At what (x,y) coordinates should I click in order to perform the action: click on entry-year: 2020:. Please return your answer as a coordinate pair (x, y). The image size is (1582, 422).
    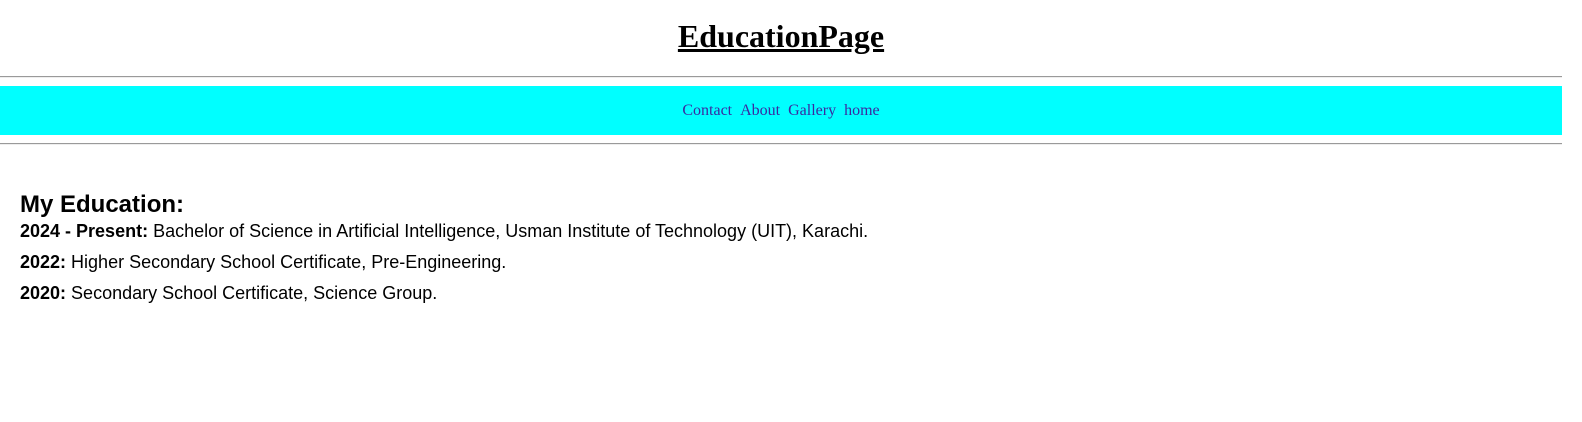
    Looking at the image, I should click on (43, 293).